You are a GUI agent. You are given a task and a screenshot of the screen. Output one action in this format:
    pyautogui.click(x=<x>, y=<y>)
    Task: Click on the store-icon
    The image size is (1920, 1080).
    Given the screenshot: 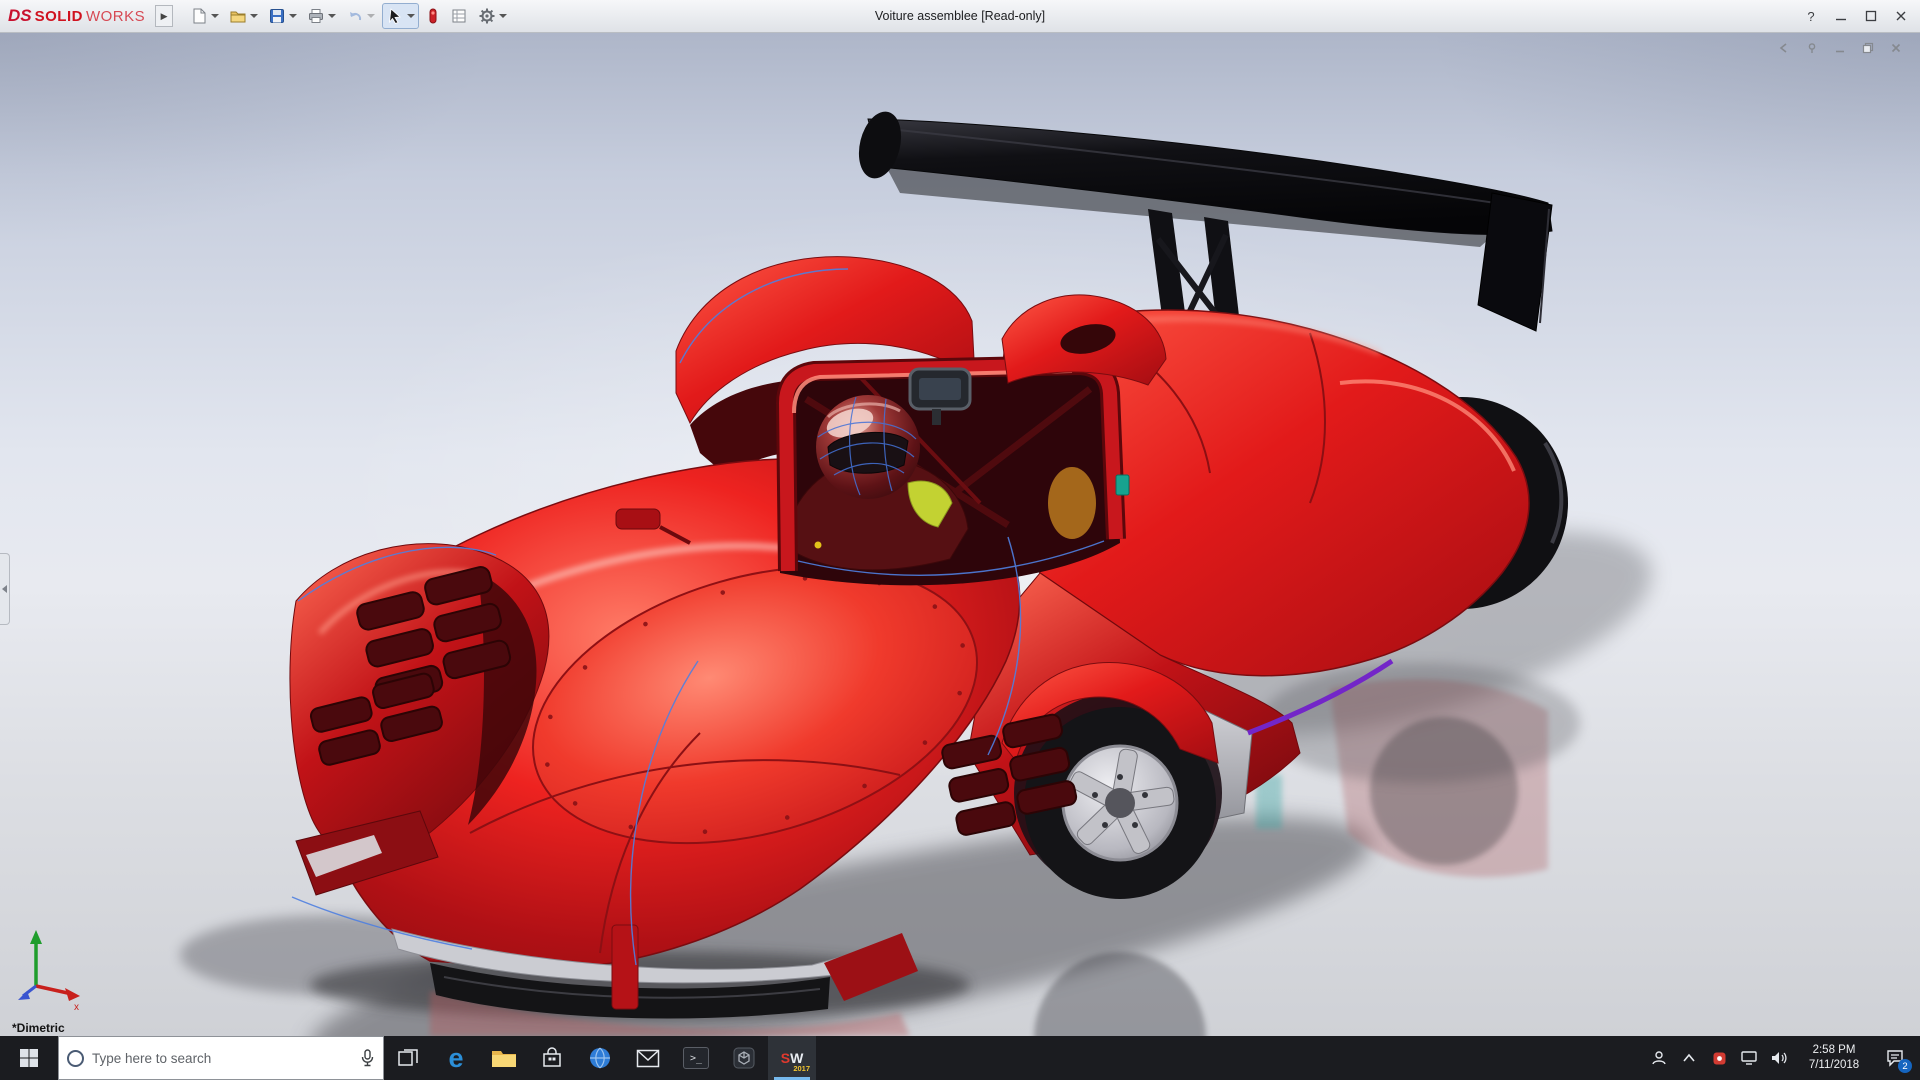 What is the action you would take?
    pyautogui.click(x=552, y=1057)
    